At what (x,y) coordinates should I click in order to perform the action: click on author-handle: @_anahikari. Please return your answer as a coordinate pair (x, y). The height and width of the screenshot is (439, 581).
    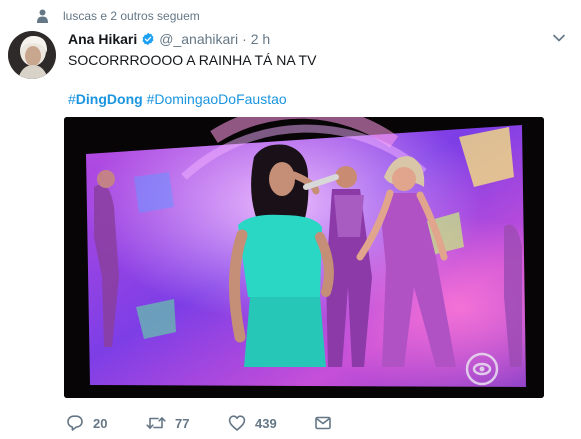
    Looking at the image, I should click on (198, 39).